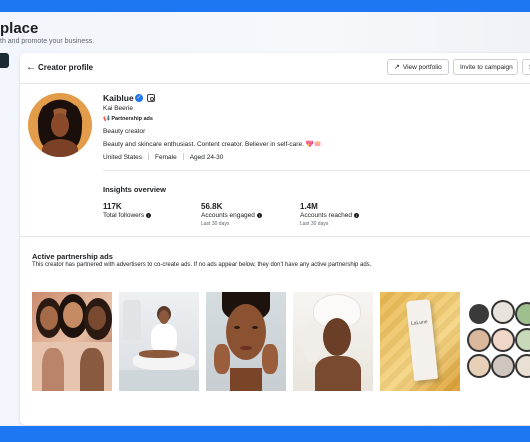 This screenshot has height=442, width=530. I want to click on metric-accounts-engaged: 56.8K Accounts engaged i Last 30 days, so click(231, 214).